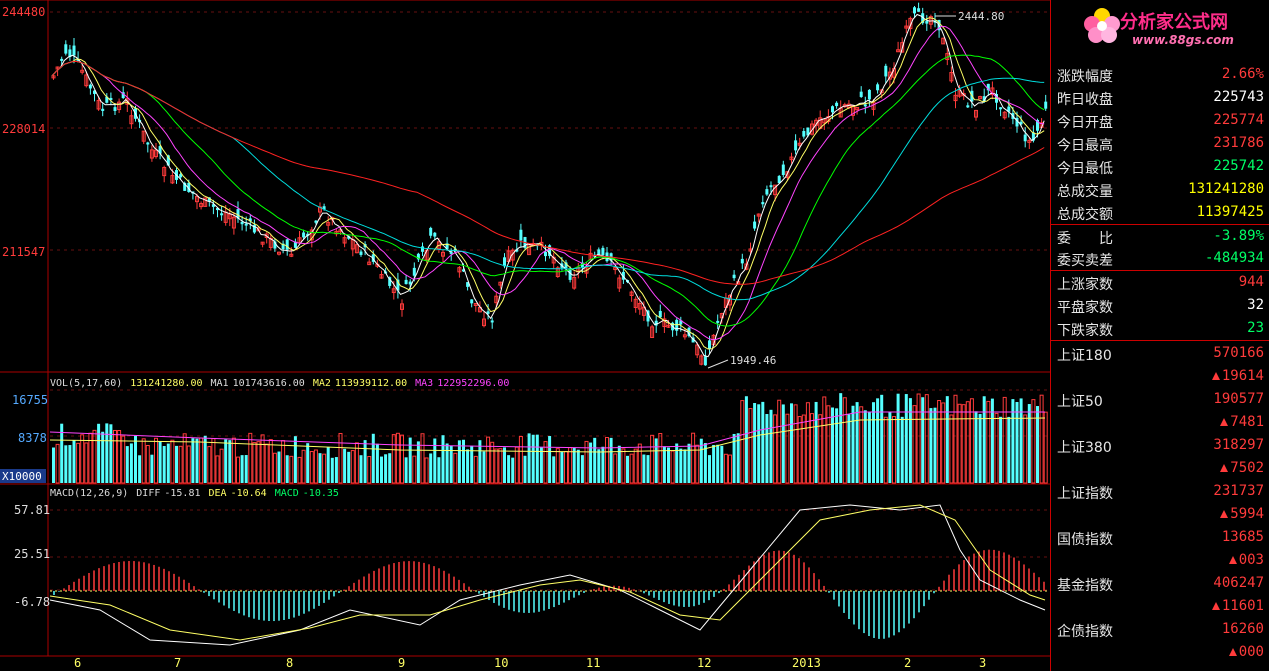  Describe the element at coordinates (1160, 121) in the screenshot. I see `quote-row-open: 今日开盘 225774` at that location.